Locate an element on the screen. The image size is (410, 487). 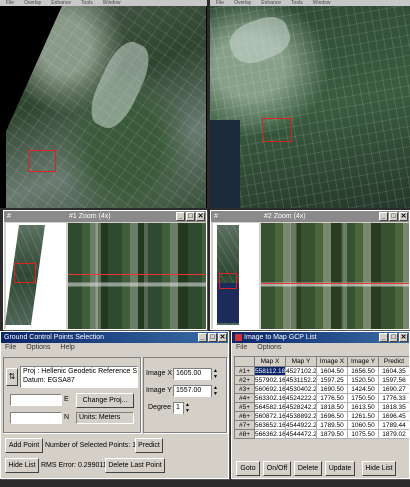
column-header: Map X is located at coordinates (270, 361).